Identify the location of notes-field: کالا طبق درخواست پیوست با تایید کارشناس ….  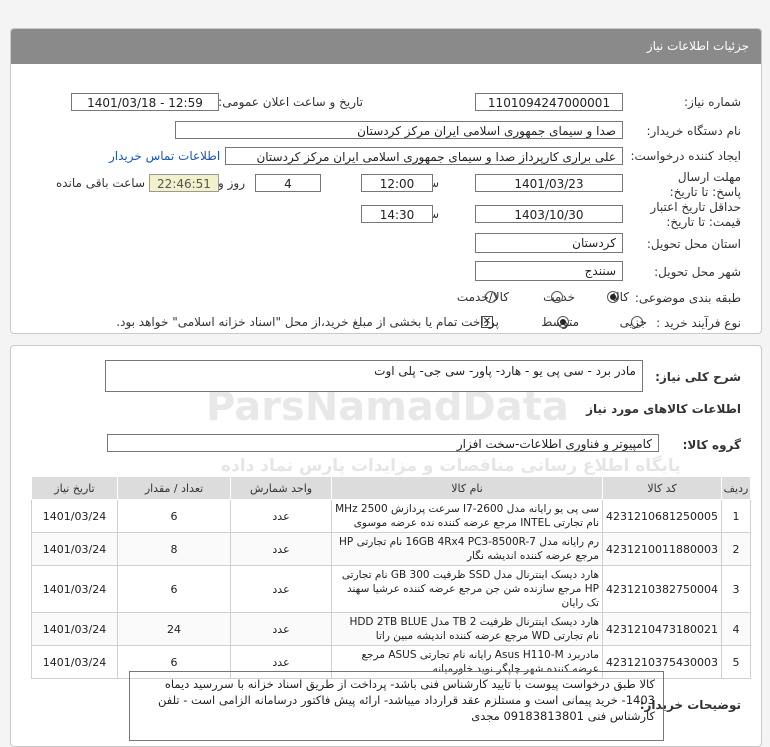
(396, 706).